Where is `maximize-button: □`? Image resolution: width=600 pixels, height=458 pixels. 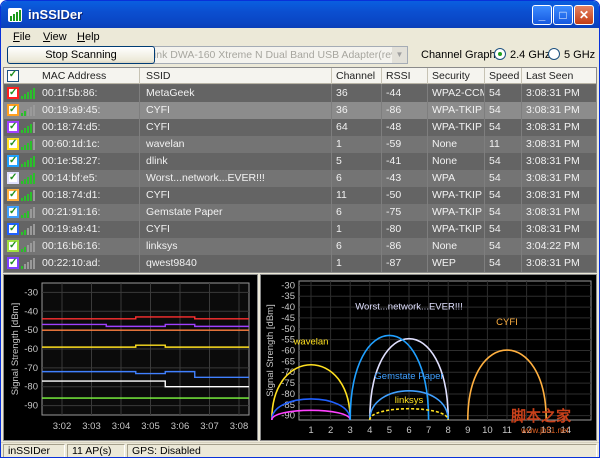 maximize-button: □ is located at coordinates (563, 15).